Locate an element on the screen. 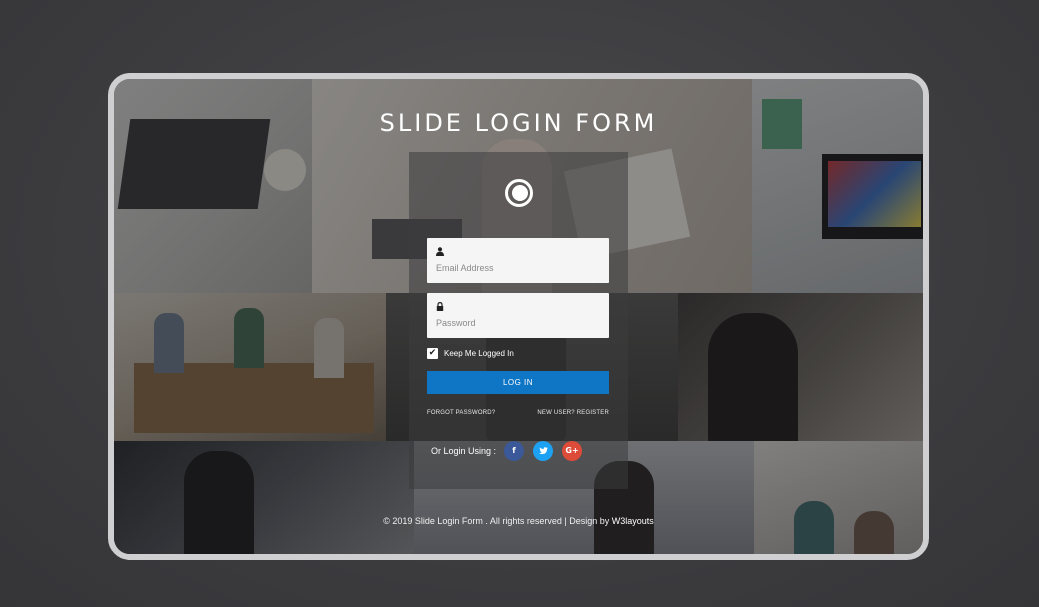 This screenshot has width=1039, height=607. email-input is located at coordinates (518, 268).